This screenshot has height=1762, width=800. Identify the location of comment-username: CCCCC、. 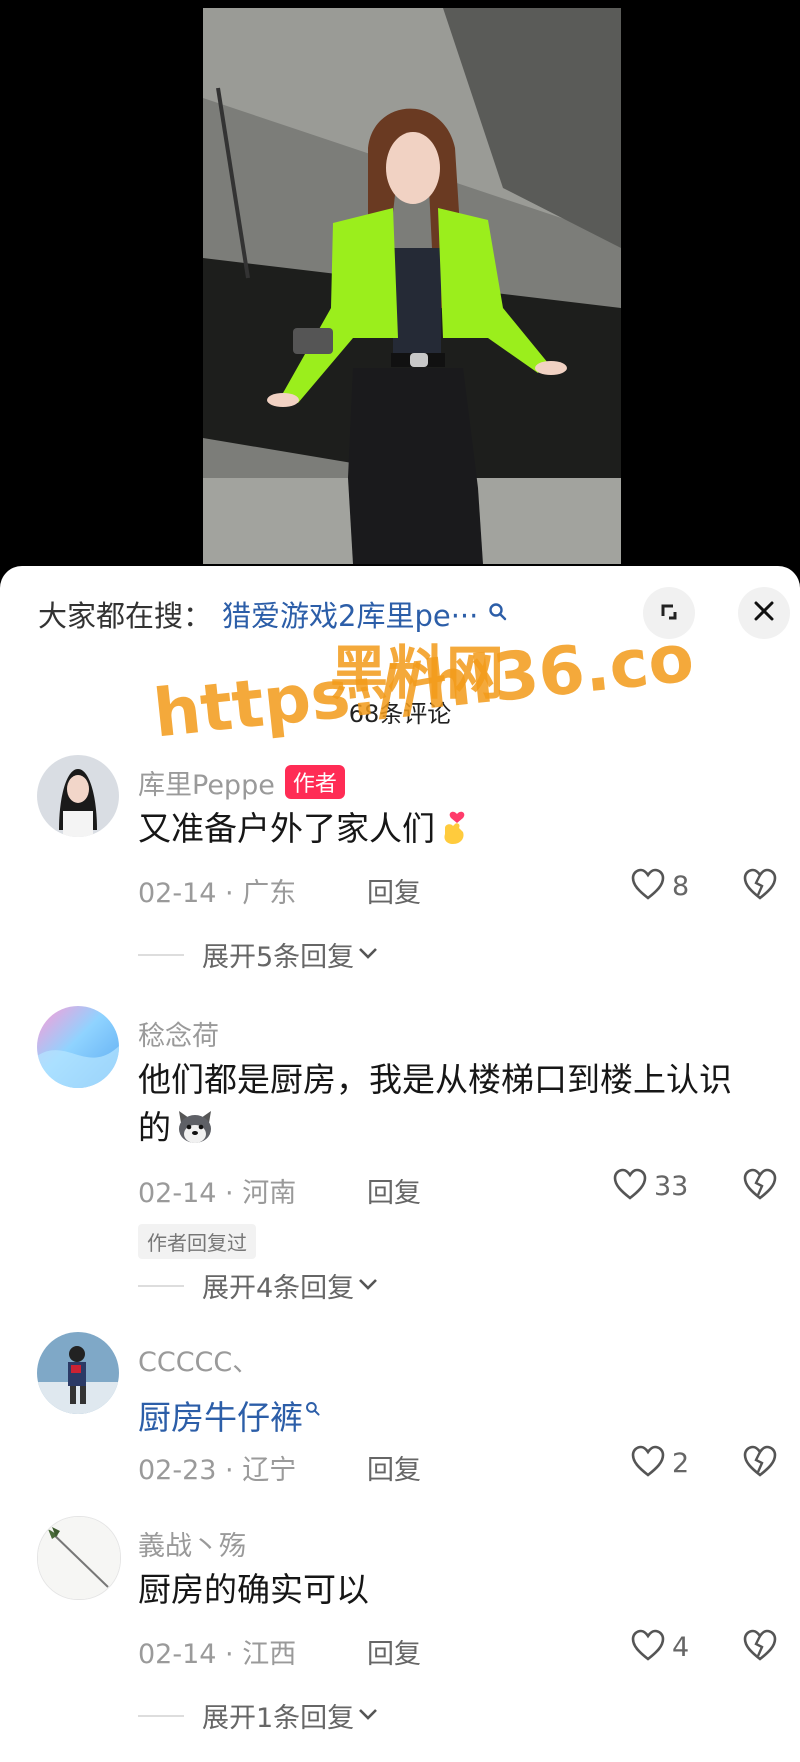
(198, 1359).